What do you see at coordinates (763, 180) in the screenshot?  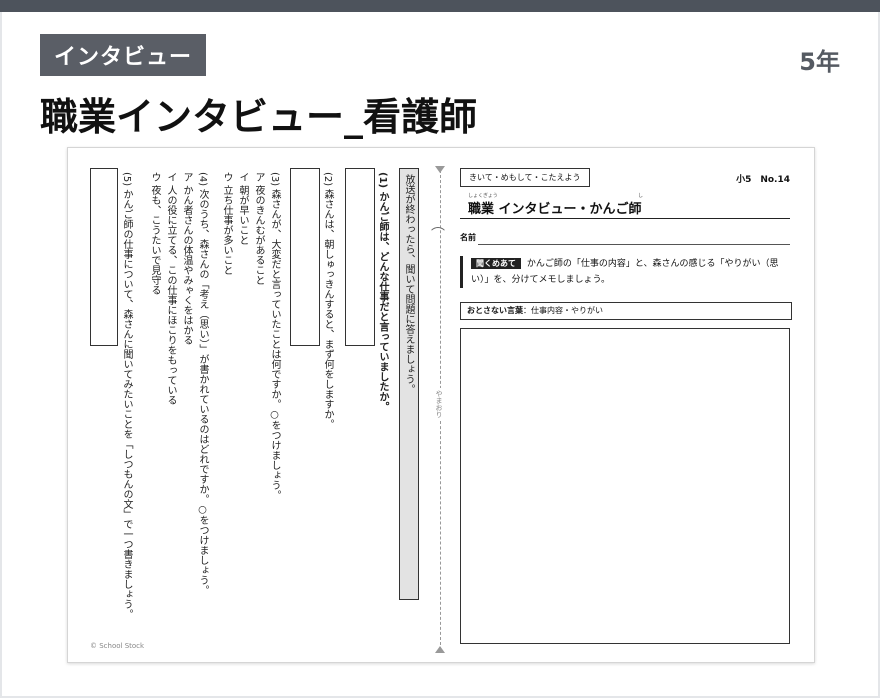 I see `sheet-number: 小5 No.14` at bounding box center [763, 180].